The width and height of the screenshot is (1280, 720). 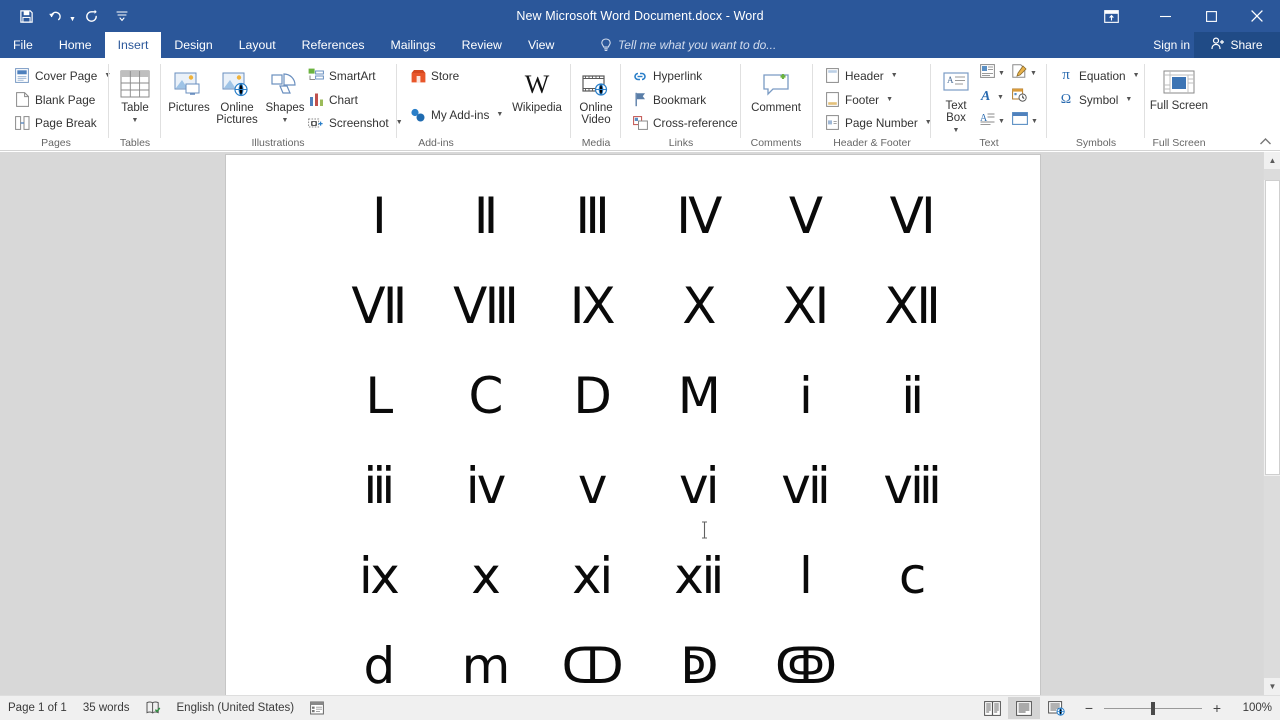 What do you see at coordinates (541, 45) in the screenshot?
I see `tab-view: View` at bounding box center [541, 45].